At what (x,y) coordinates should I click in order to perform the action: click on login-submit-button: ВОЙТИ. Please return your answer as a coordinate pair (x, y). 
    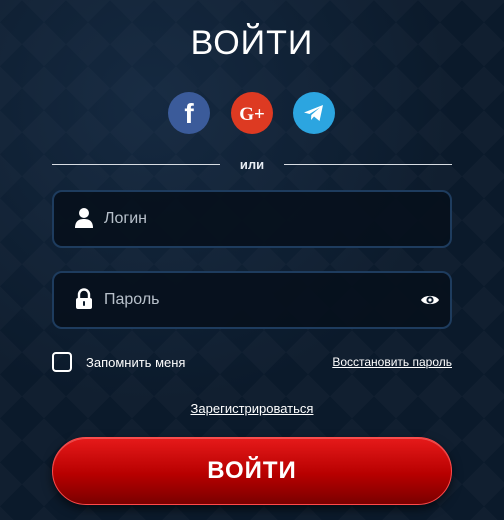
    Looking at the image, I should click on (252, 471).